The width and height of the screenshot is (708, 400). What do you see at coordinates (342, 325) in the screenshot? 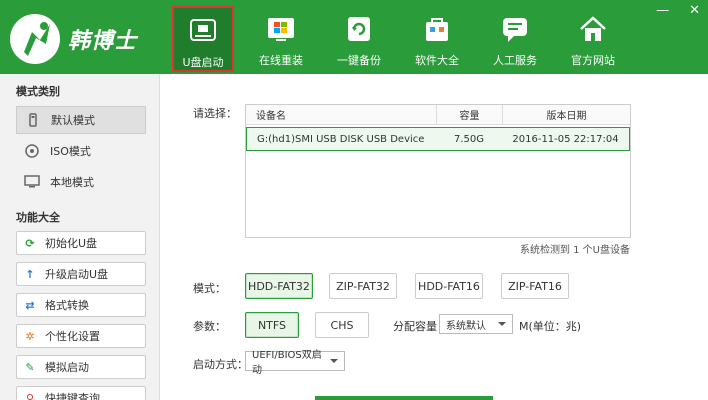
I see `param-chs-button: CHS` at bounding box center [342, 325].